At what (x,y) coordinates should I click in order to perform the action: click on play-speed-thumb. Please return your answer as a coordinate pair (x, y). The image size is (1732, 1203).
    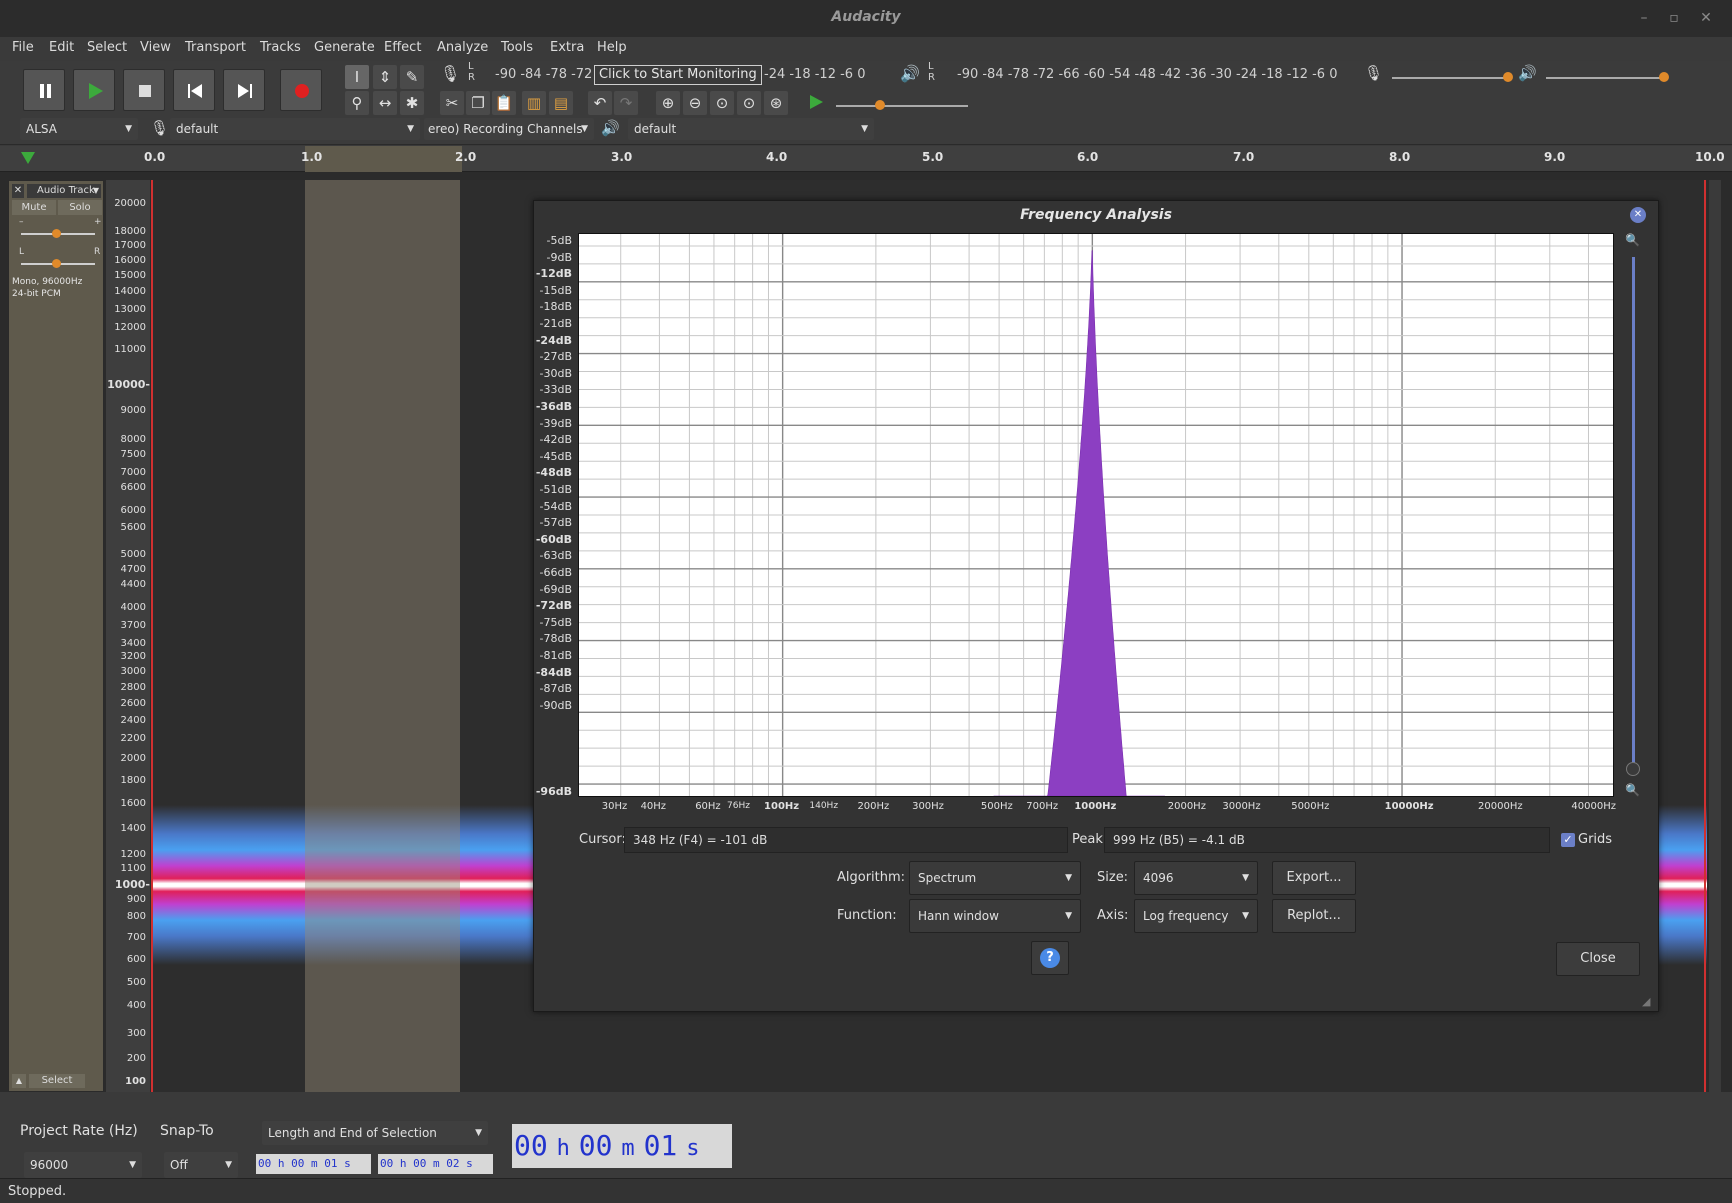
    Looking at the image, I should click on (880, 105).